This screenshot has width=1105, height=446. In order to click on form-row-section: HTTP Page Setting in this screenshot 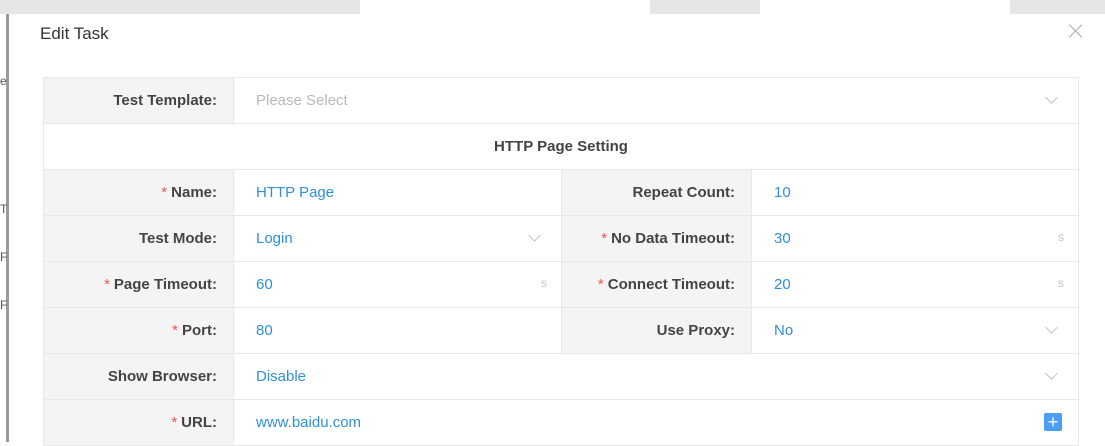, I will do `click(561, 146)`.